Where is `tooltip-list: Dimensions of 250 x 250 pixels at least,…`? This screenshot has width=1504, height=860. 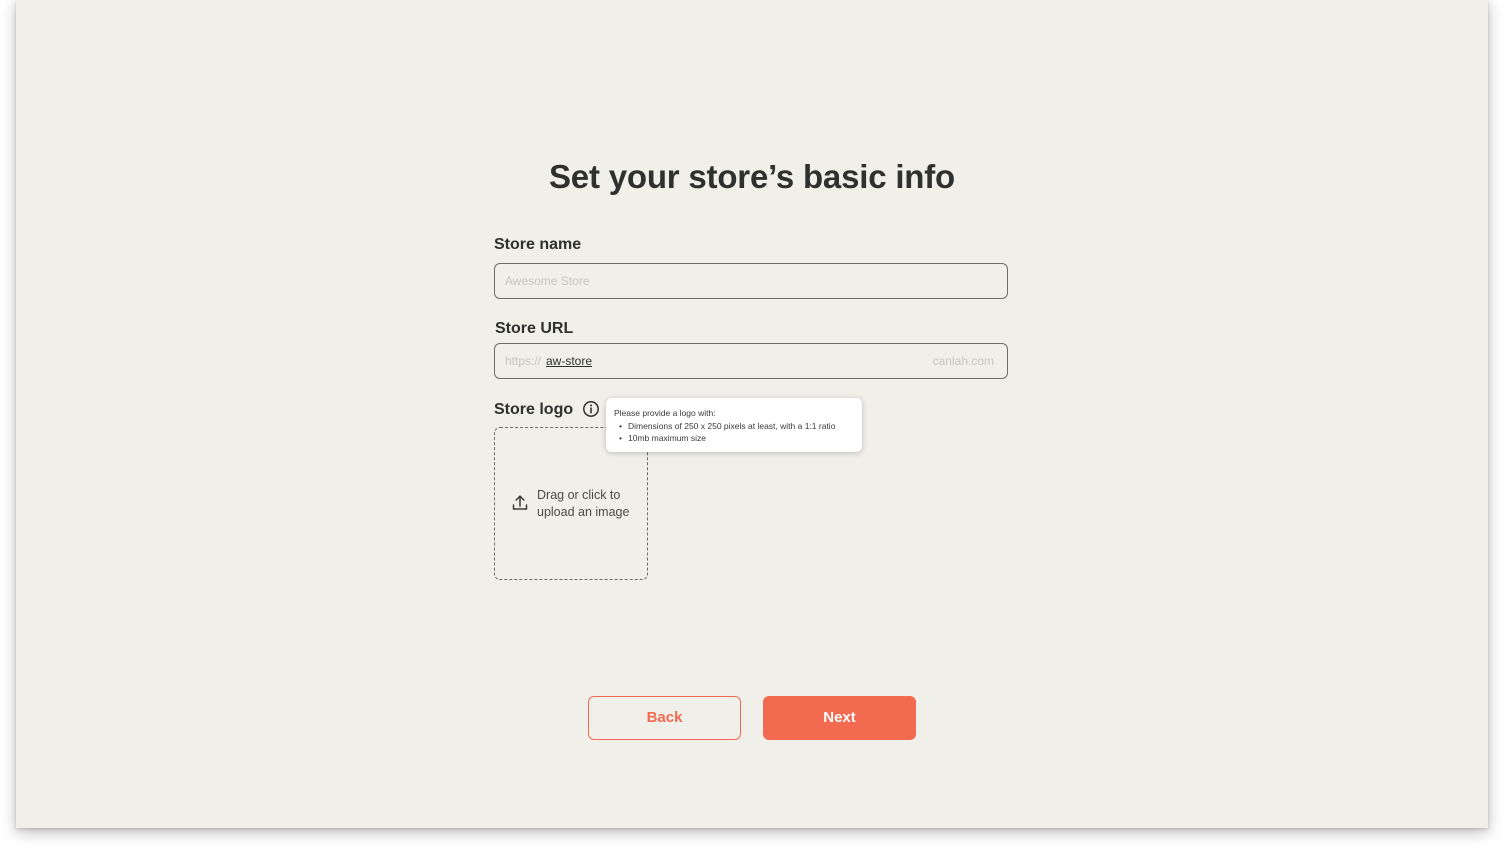 tooltip-list: Dimensions of 250 x 250 pixels at least,… is located at coordinates (734, 432).